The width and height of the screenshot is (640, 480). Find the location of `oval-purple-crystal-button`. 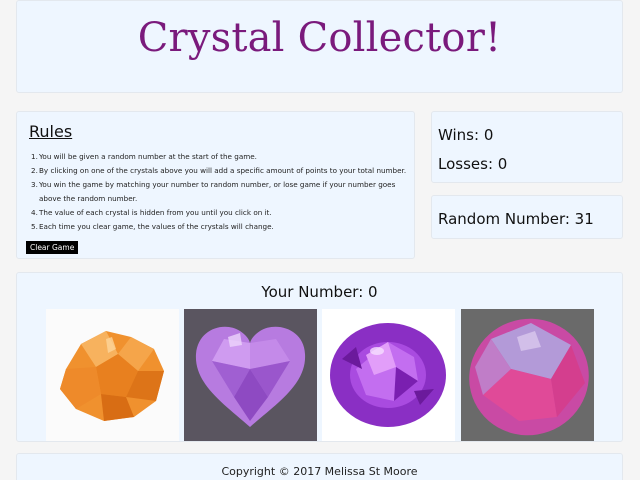

oval-purple-crystal-button is located at coordinates (388, 375).